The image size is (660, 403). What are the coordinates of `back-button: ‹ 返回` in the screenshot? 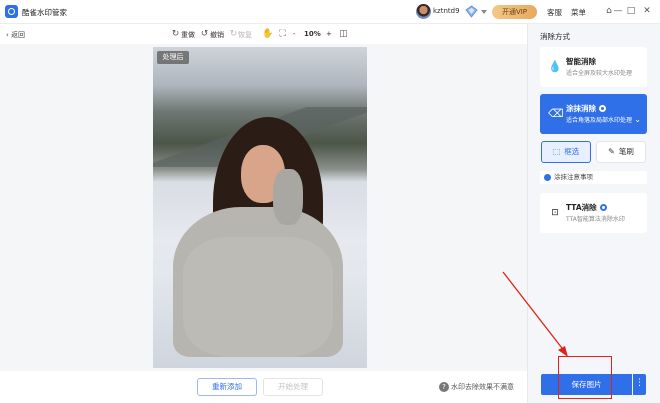 It's located at (15, 35).